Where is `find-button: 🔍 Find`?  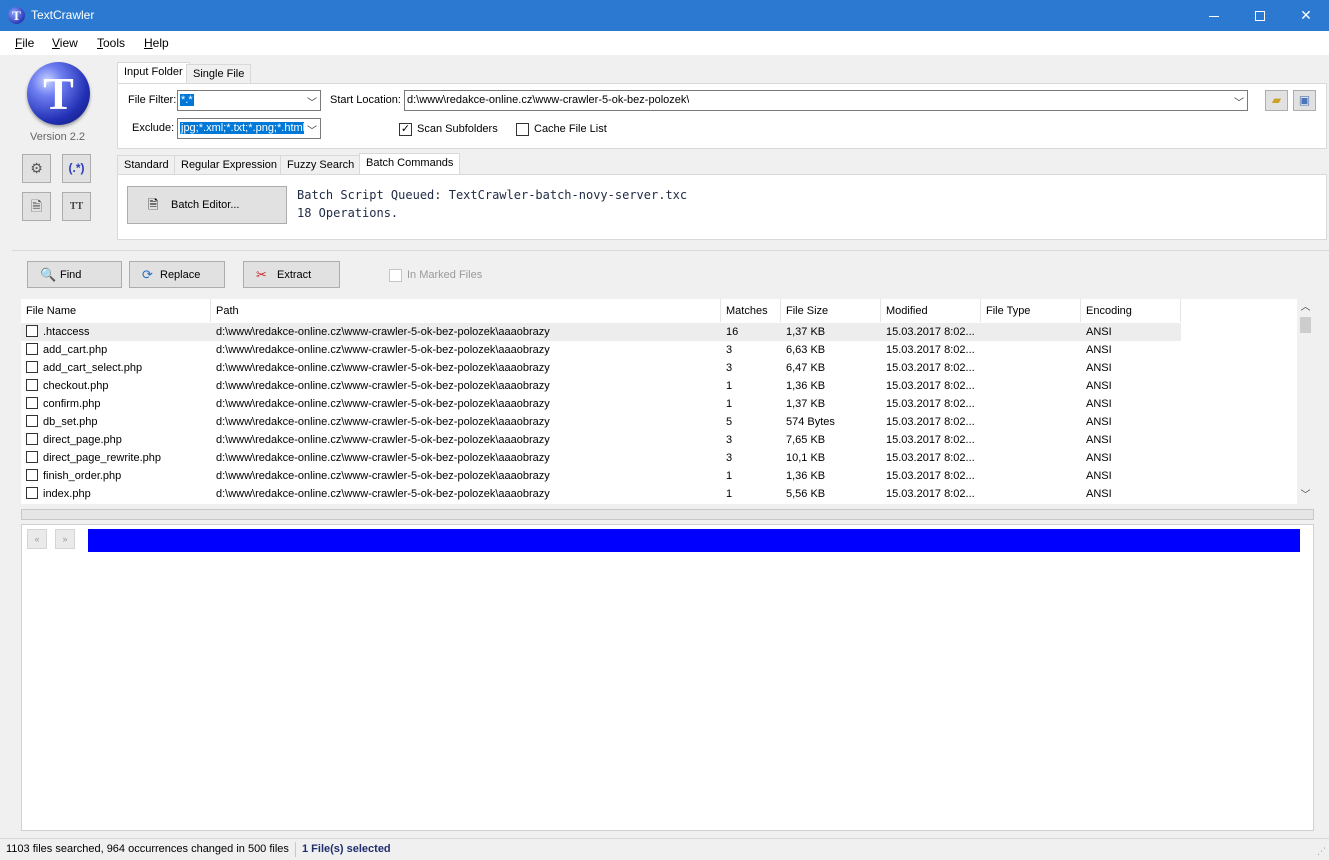 find-button: 🔍 Find is located at coordinates (74, 274).